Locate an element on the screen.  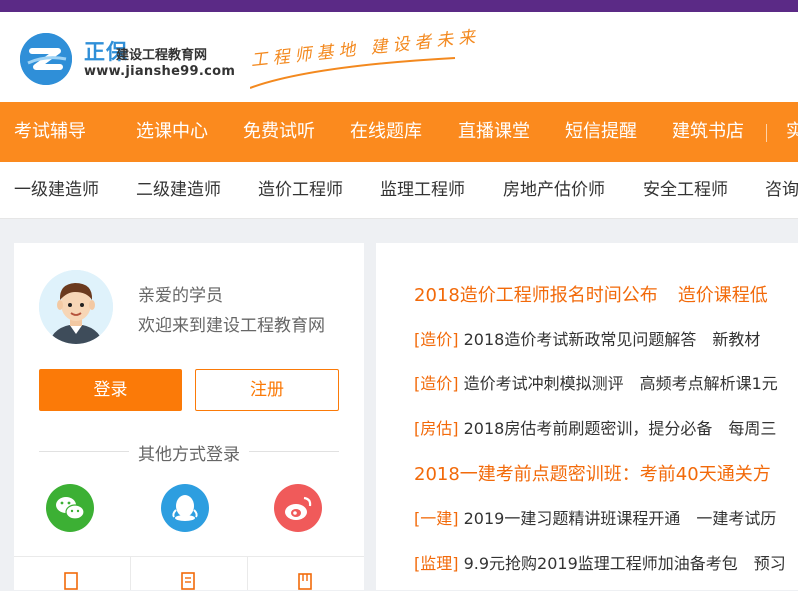
document-icon is located at coordinates (188, 581).